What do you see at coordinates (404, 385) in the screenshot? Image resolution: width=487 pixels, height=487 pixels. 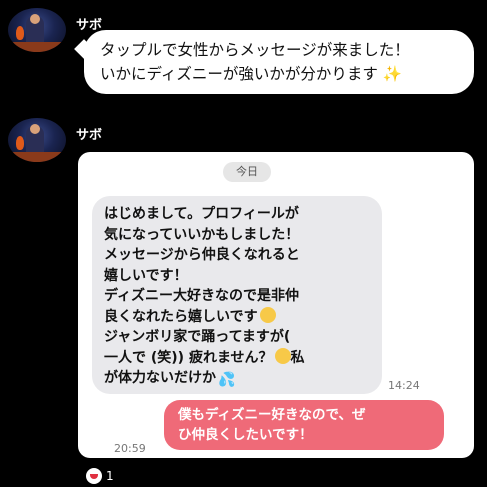 I see `received-timestamp: 14:24` at bounding box center [404, 385].